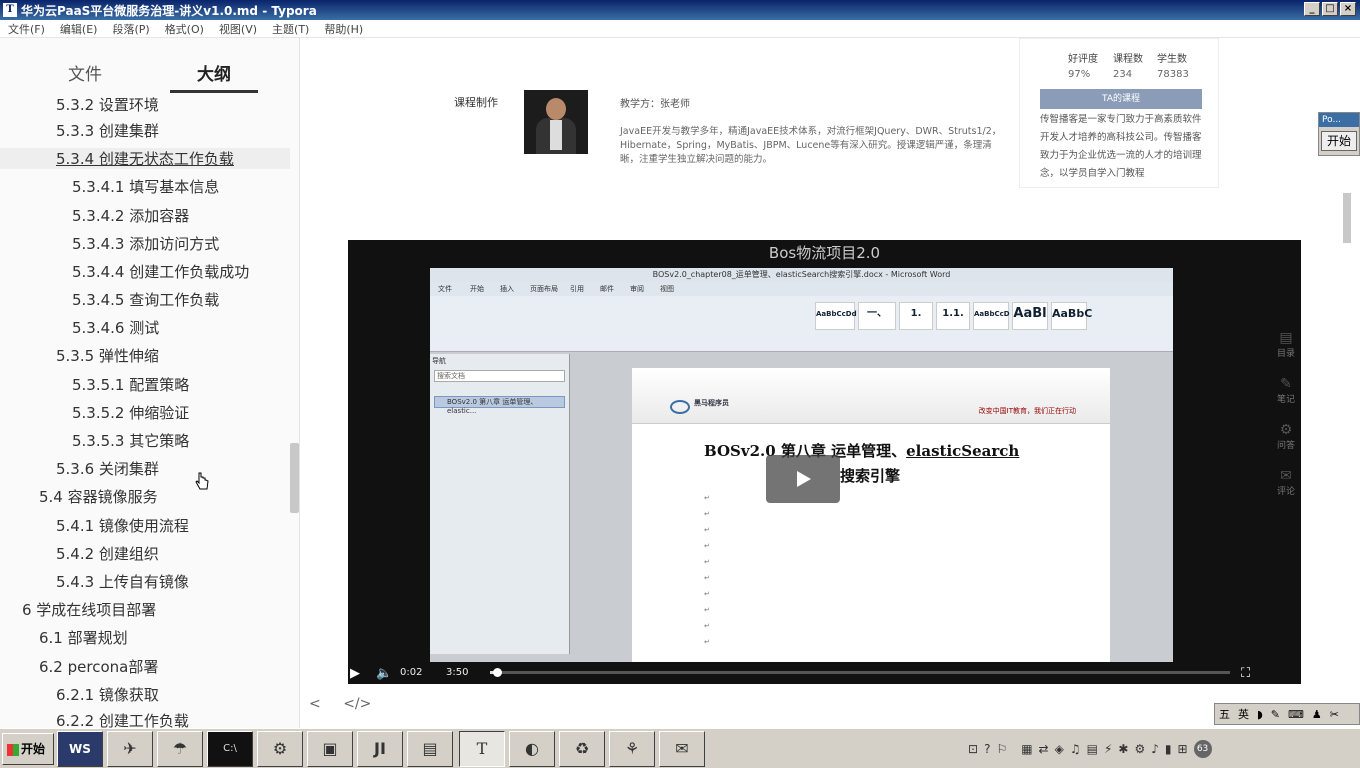 This screenshot has height=768, width=1360. What do you see at coordinates (1224, 714) in the screenshot?
I see `ime-mode-icon: 五` at bounding box center [1224, 714].